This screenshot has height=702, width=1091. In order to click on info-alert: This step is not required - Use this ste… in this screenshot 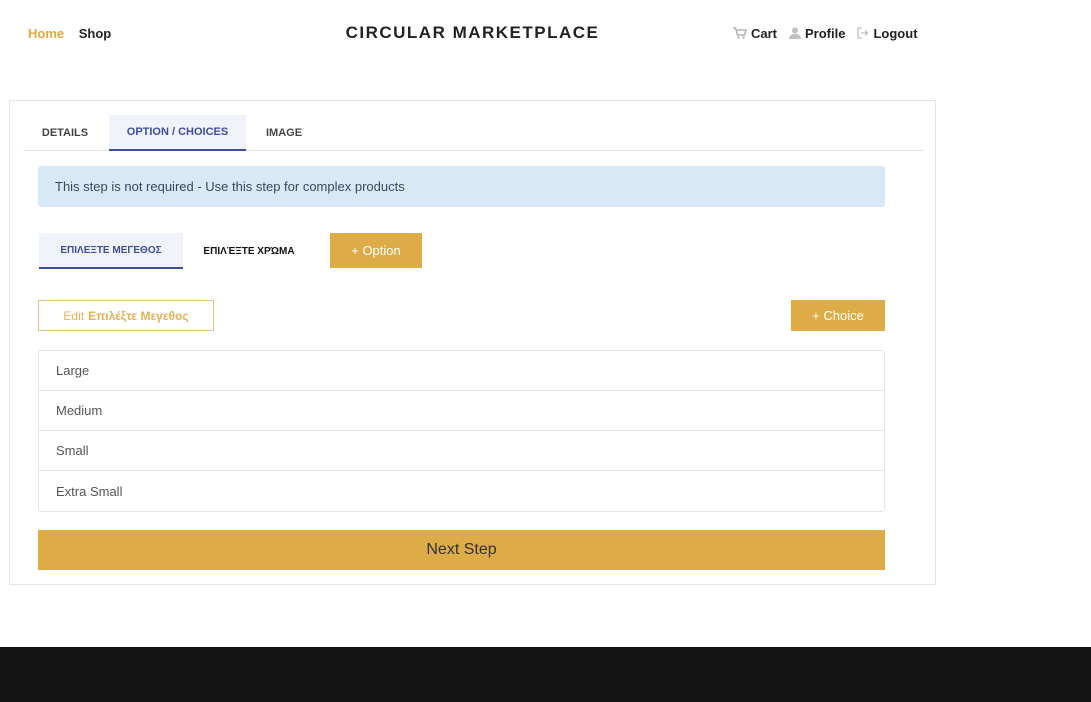, I will do `click(461, 186)`.